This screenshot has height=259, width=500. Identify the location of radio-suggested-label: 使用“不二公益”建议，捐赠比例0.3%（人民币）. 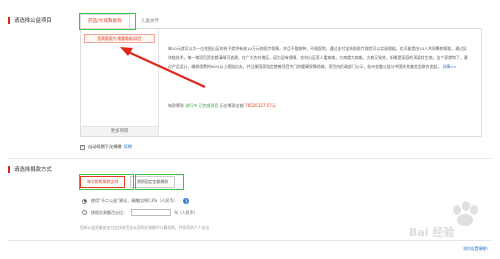
(134, 200).